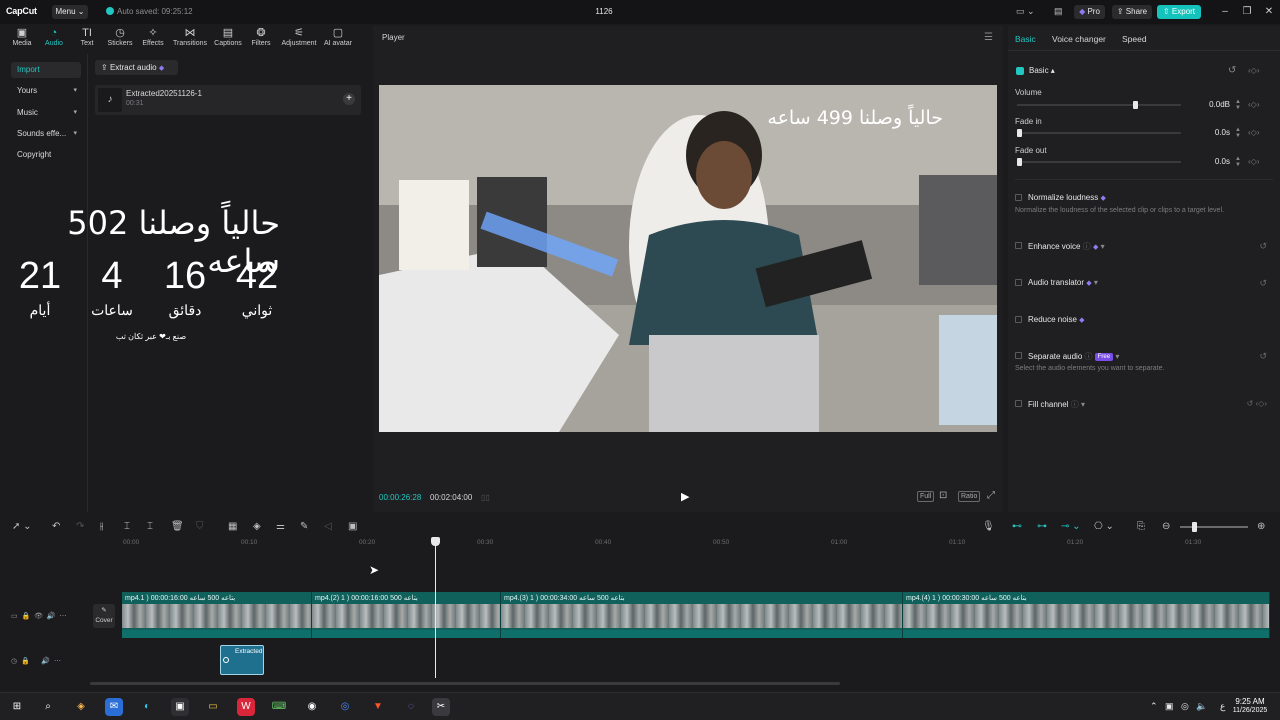  What do you see at coordinates (1253, 161) in the screenshot?
I see `fade-out-keyframe-icon: ‹◇›` at bounding box center [1253, 161].